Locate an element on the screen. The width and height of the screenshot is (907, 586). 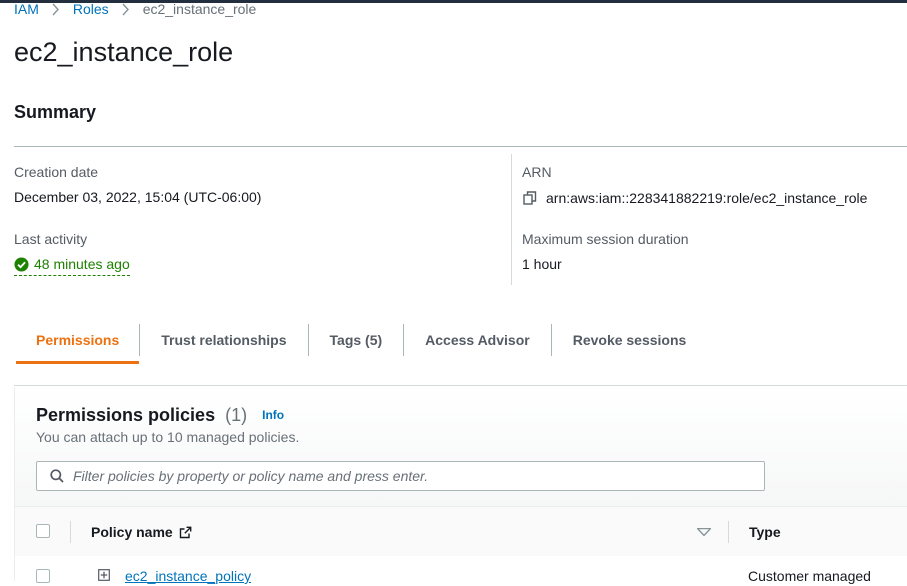
policy-name-column-header: Policy name is located at coordinates (141, 532).